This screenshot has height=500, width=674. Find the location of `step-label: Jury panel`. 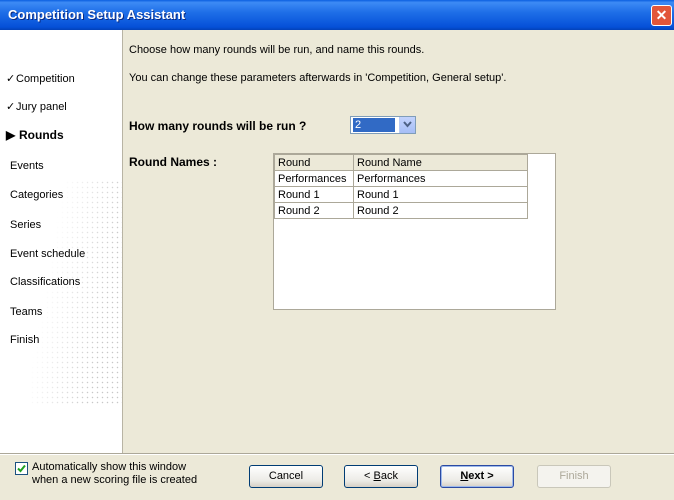

step-label: Jury panel is located at coordinates (41, 107).